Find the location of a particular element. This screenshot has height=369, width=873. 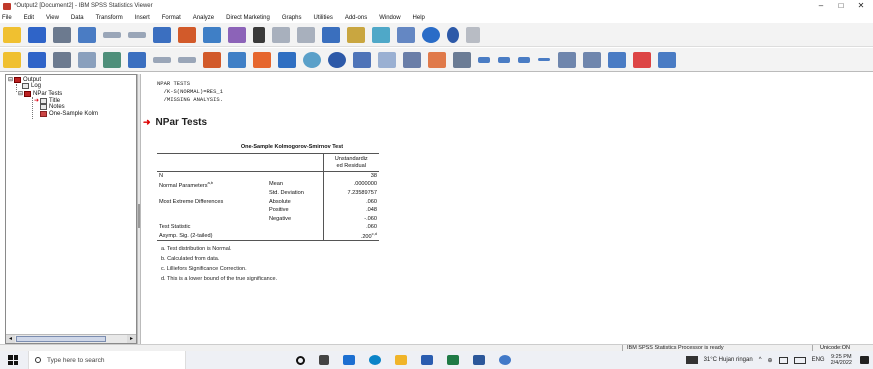

back-arrow-icon is located at coordinates (484, 59).